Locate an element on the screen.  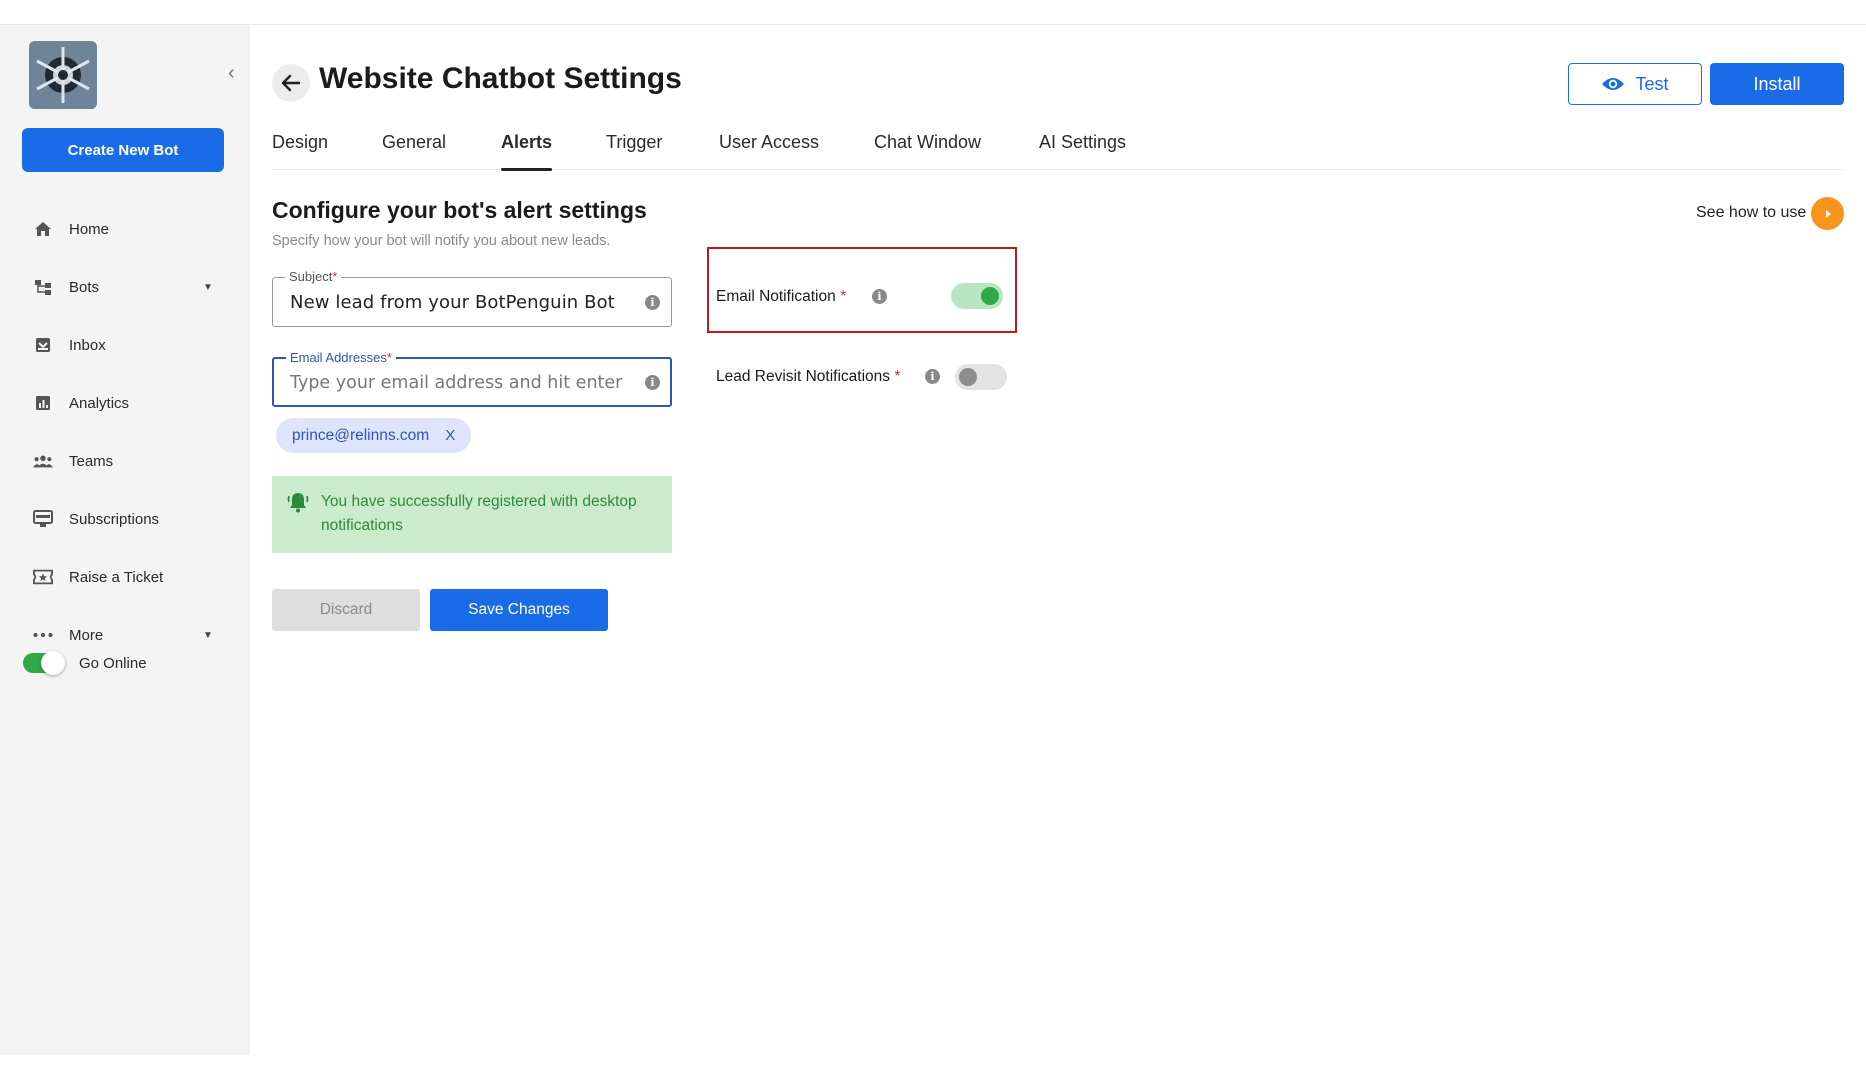
email-input is located at coordinates (460, 383).